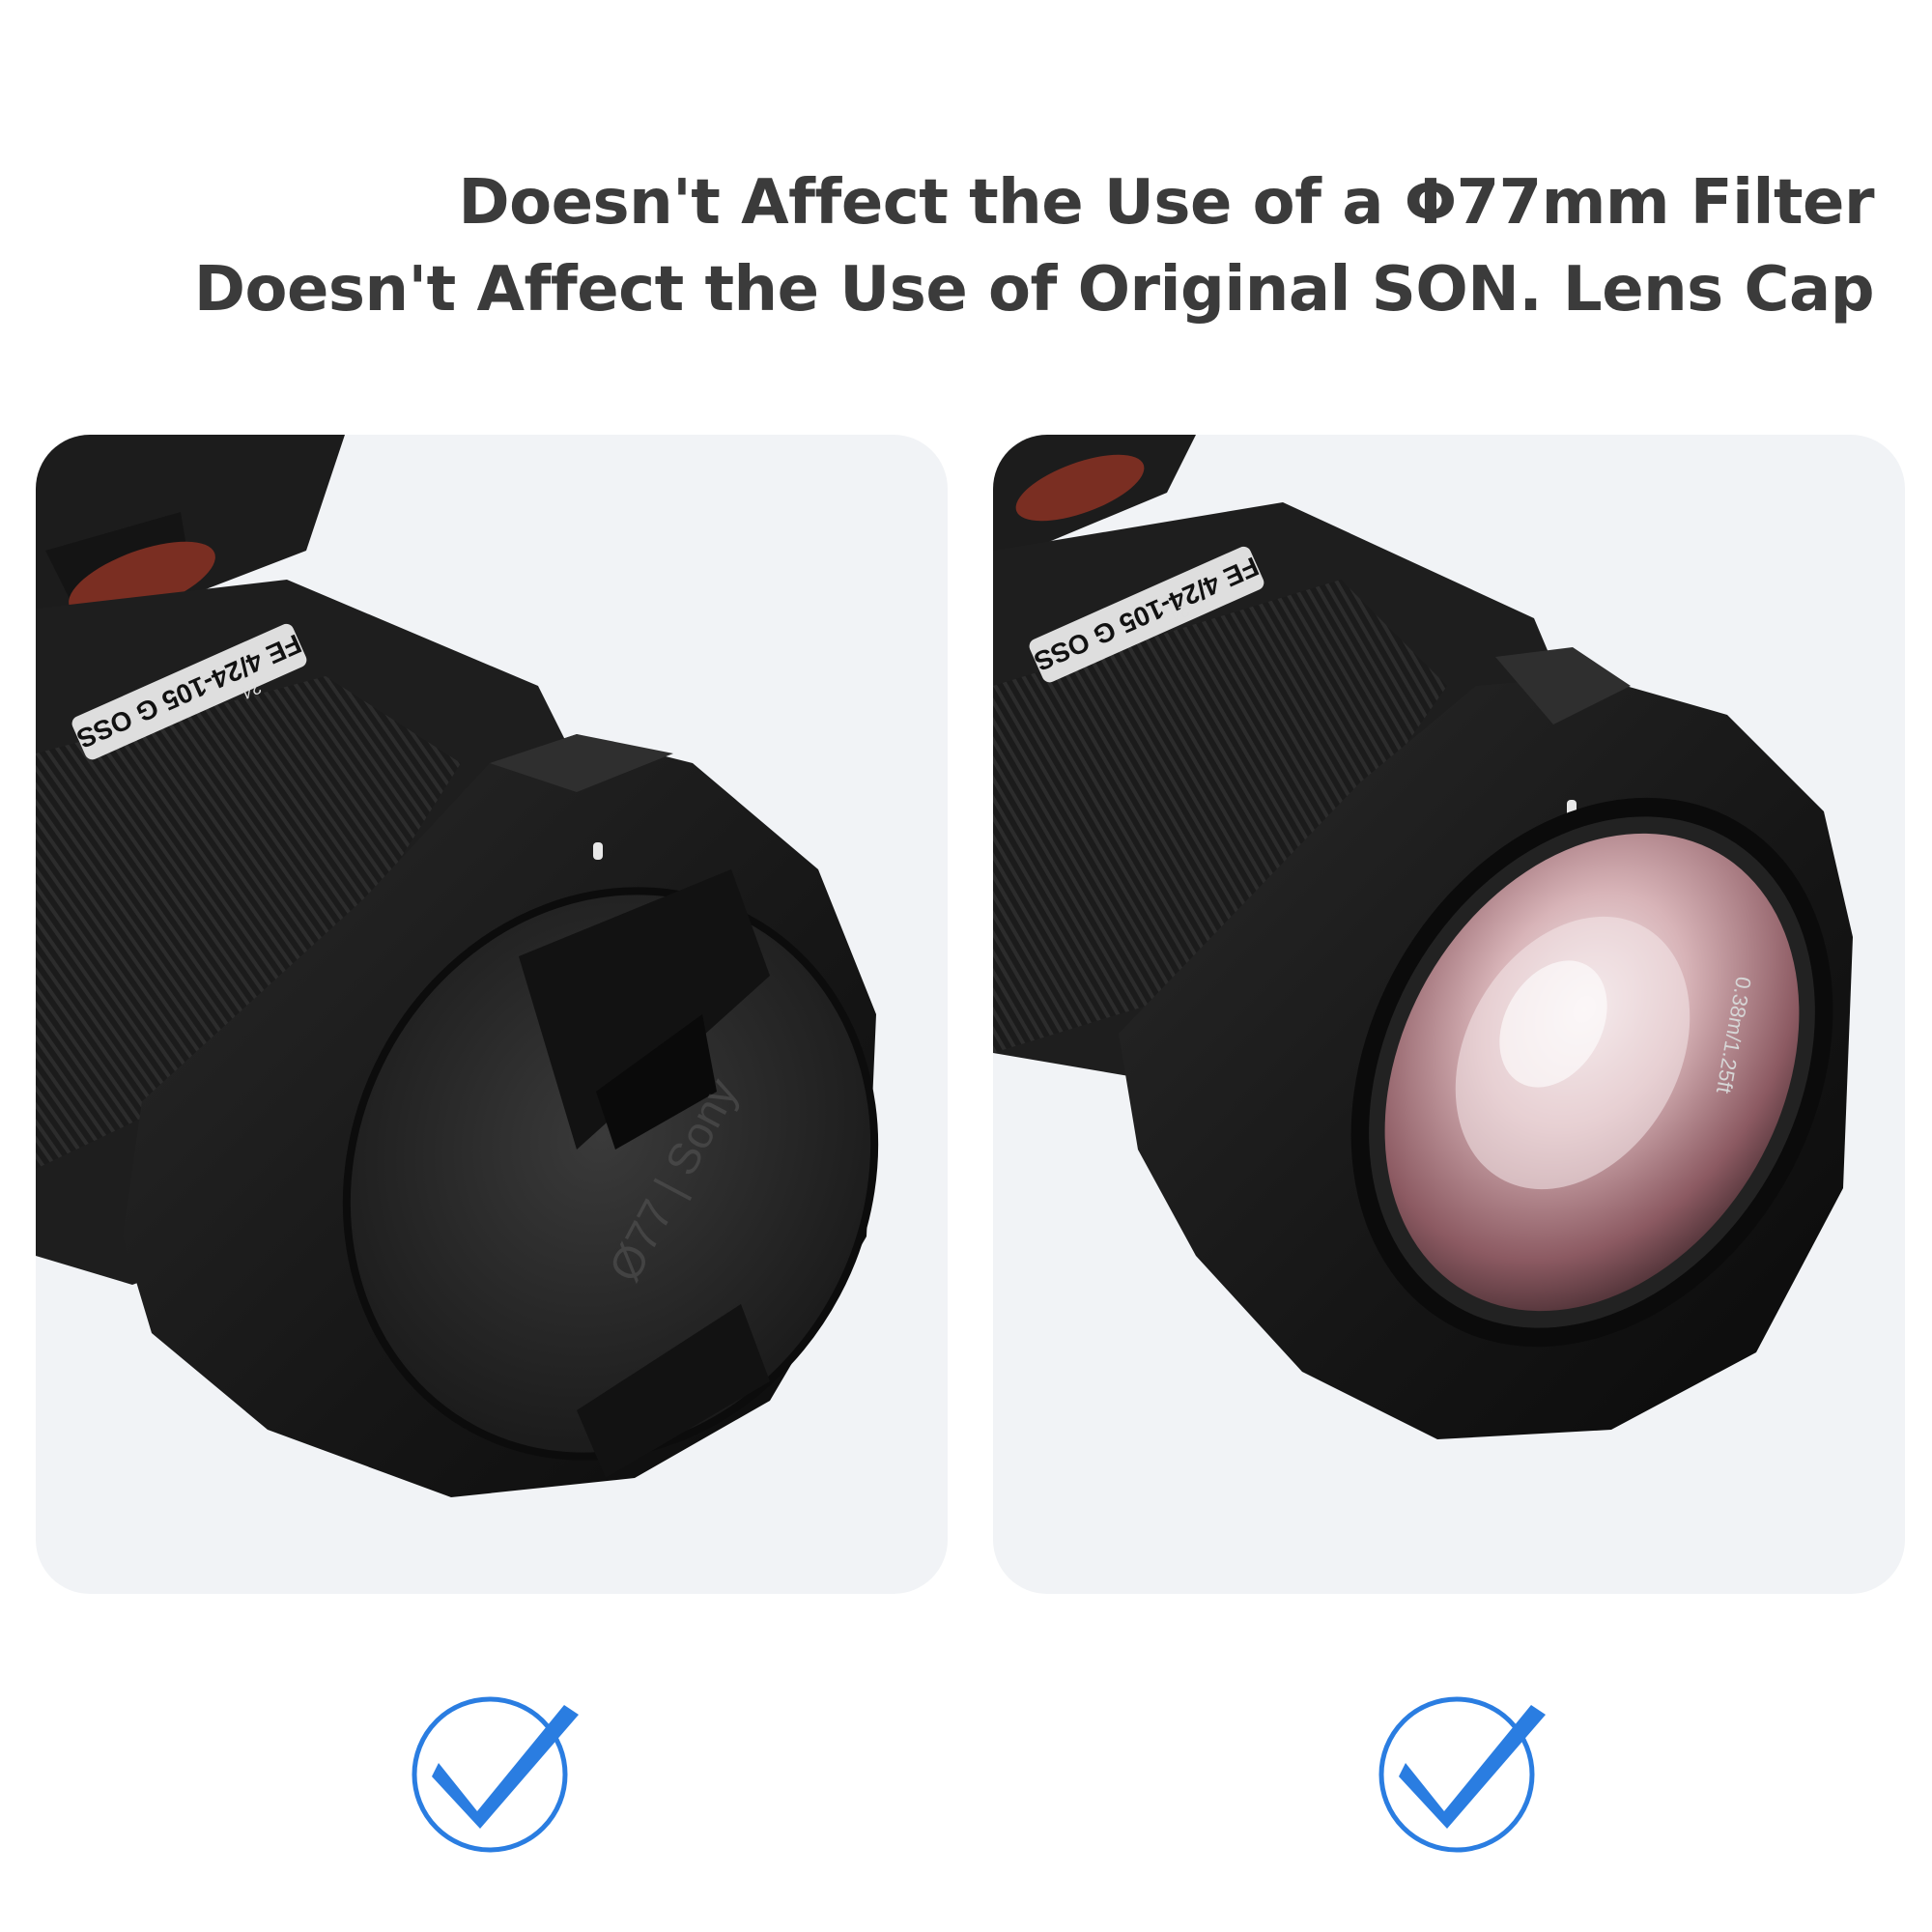 This screenshot has height=1932, width=1932. What do you see at coordinates (598, 851) in the screenshot?
I see `hood-index-dot` at bounding box center [598, 851].